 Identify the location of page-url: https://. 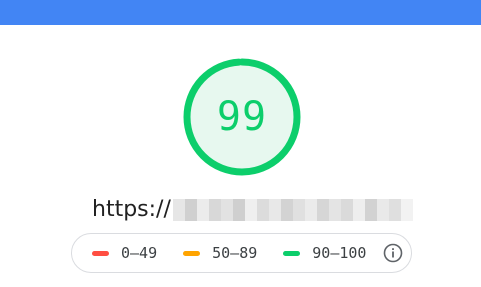
(252, 210).